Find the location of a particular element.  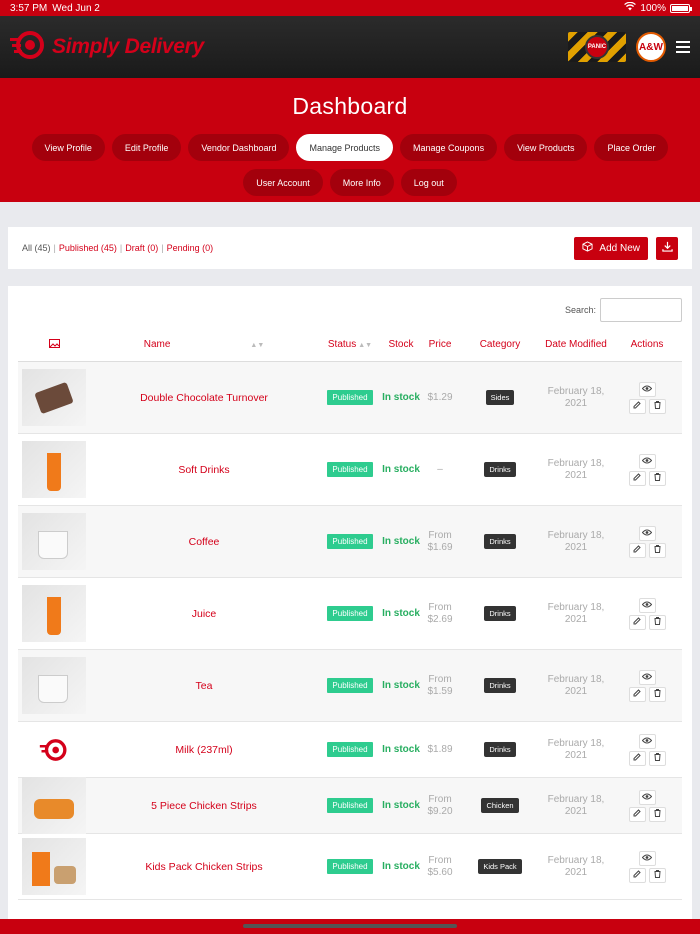

panic-button: PANIC is located at coordinates (597, 47).